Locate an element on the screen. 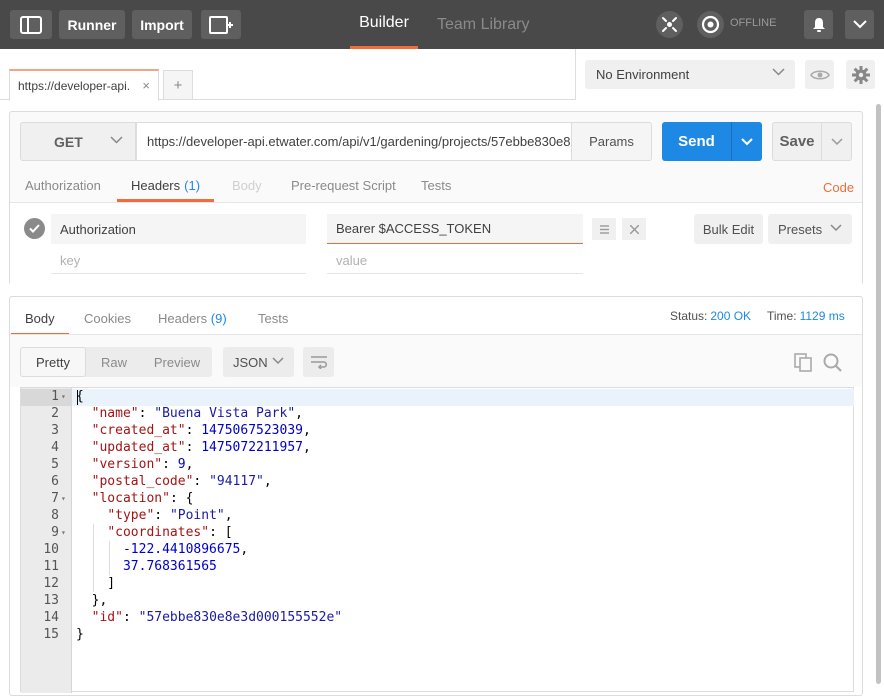  method-select: GET is located at coordinates (78, 141).